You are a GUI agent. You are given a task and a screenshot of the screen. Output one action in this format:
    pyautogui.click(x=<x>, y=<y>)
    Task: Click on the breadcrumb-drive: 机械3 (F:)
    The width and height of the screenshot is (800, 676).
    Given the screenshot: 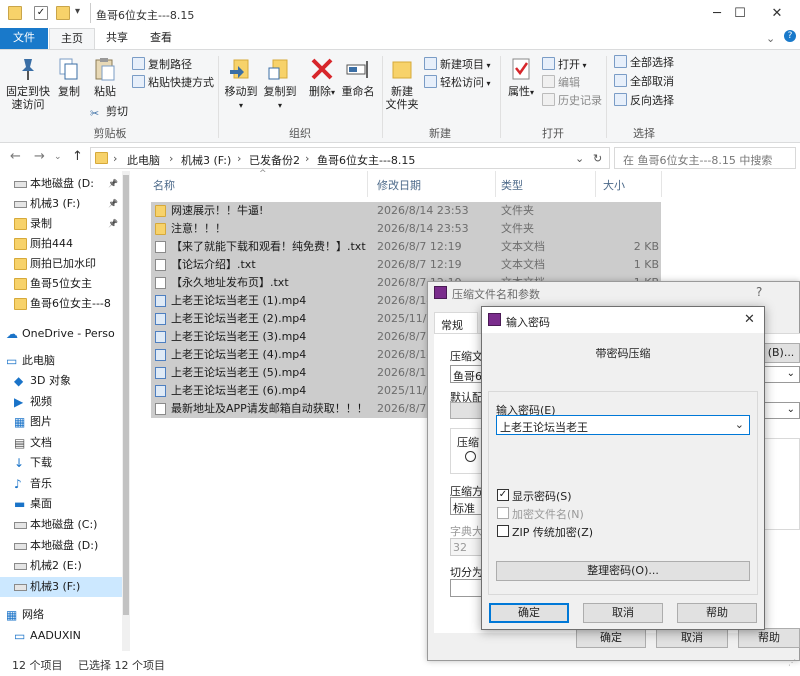 What is the action you would take?
    pyautogui.click(x=206, y=160)
    